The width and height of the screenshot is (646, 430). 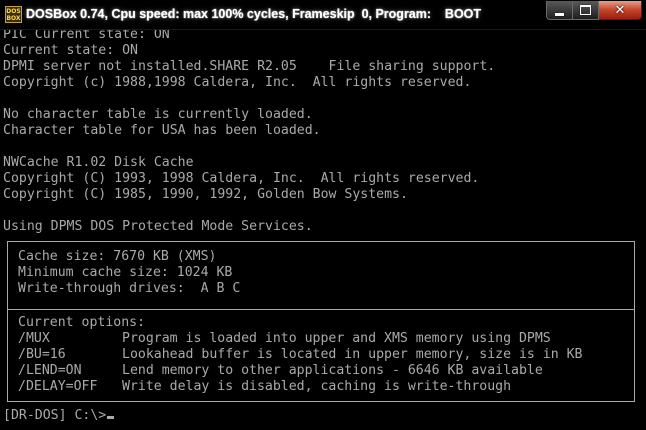 What do you see at coordinates (129, 288) in the screenshot?
I see `write-through-line: Write-through drives: A B C` at bounding box center [129, 288].